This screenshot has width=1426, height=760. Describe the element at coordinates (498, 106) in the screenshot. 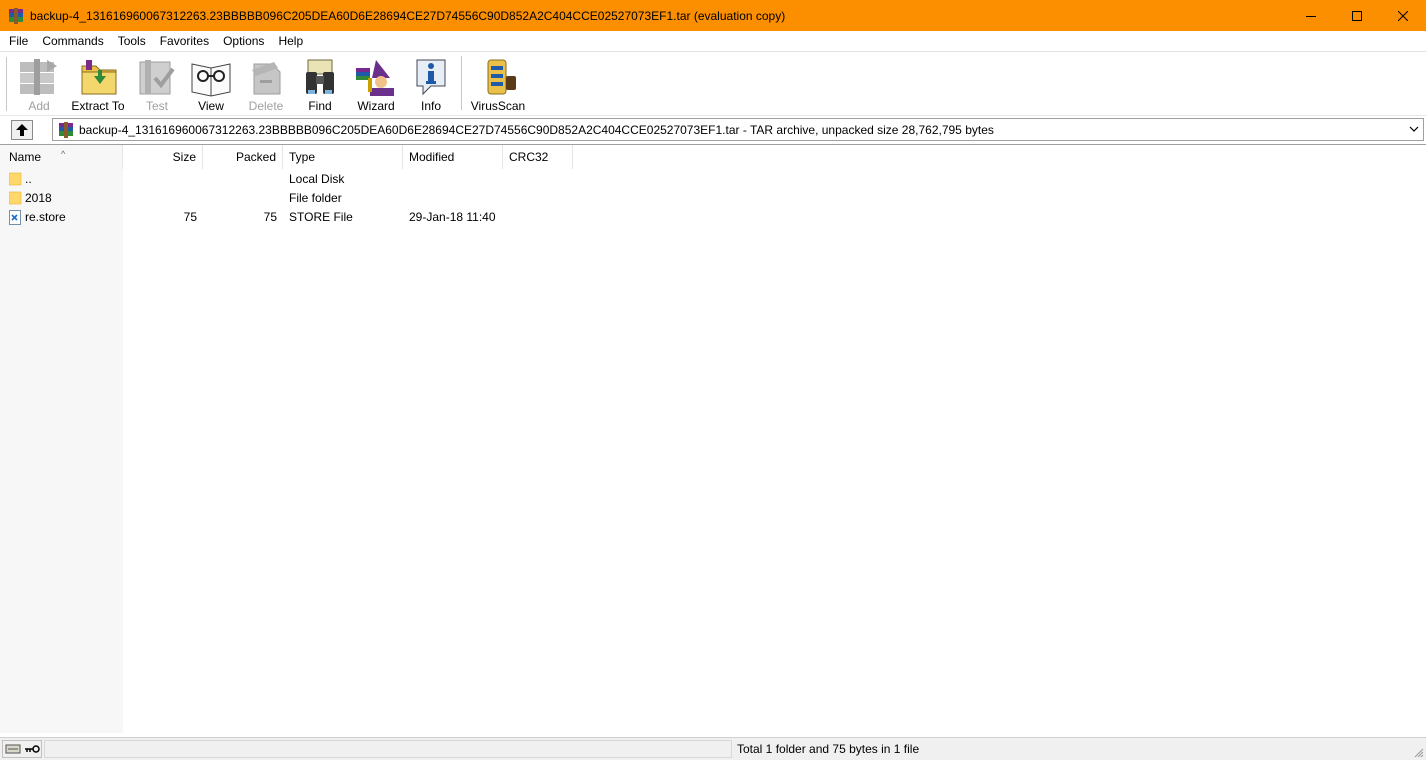

I see `virusscan-label: VirusScan` at that location.